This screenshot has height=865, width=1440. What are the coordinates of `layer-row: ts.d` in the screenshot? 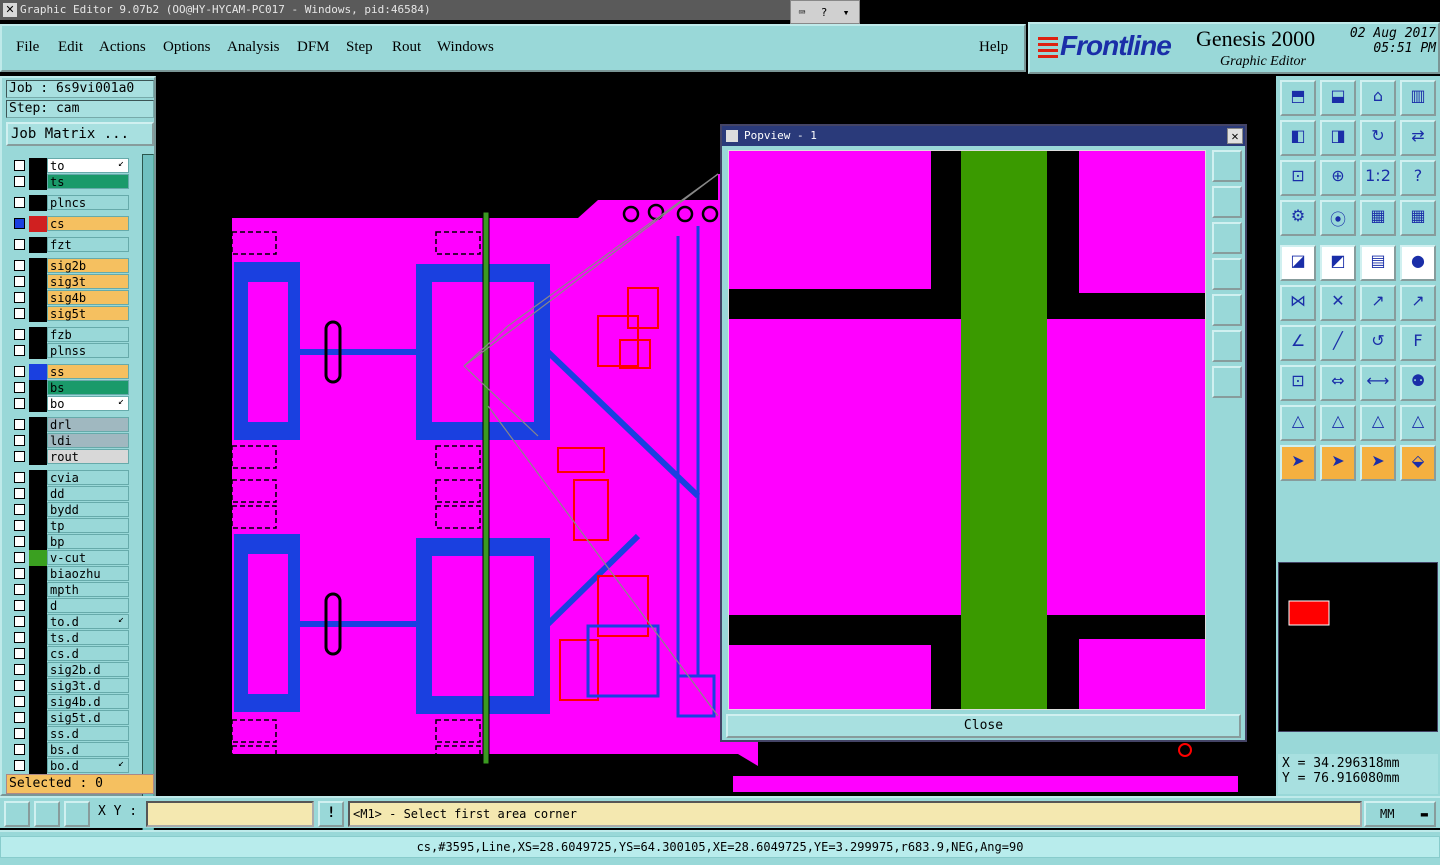 It's located at (70, 638).